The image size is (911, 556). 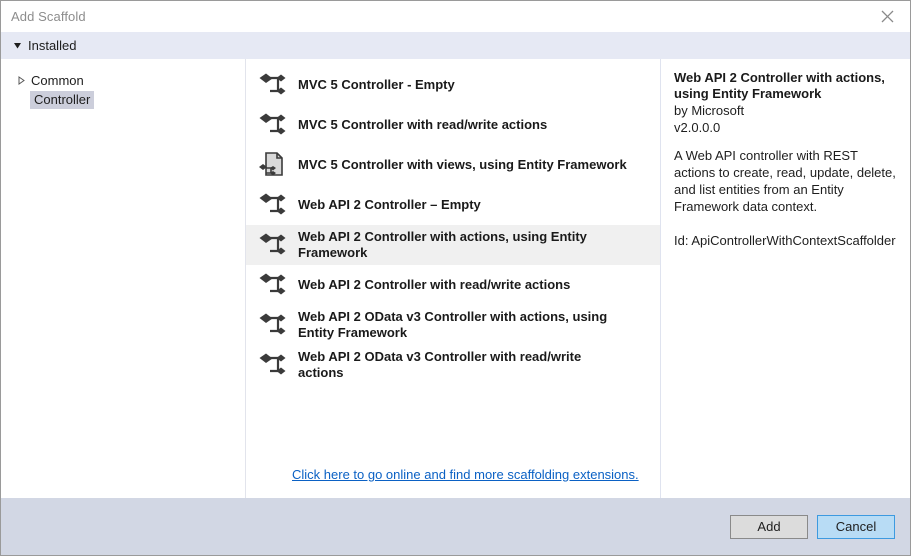 I want to click on details-id: Id: ApiControllerWithContextScaffolder, so click(x=785, y=240).